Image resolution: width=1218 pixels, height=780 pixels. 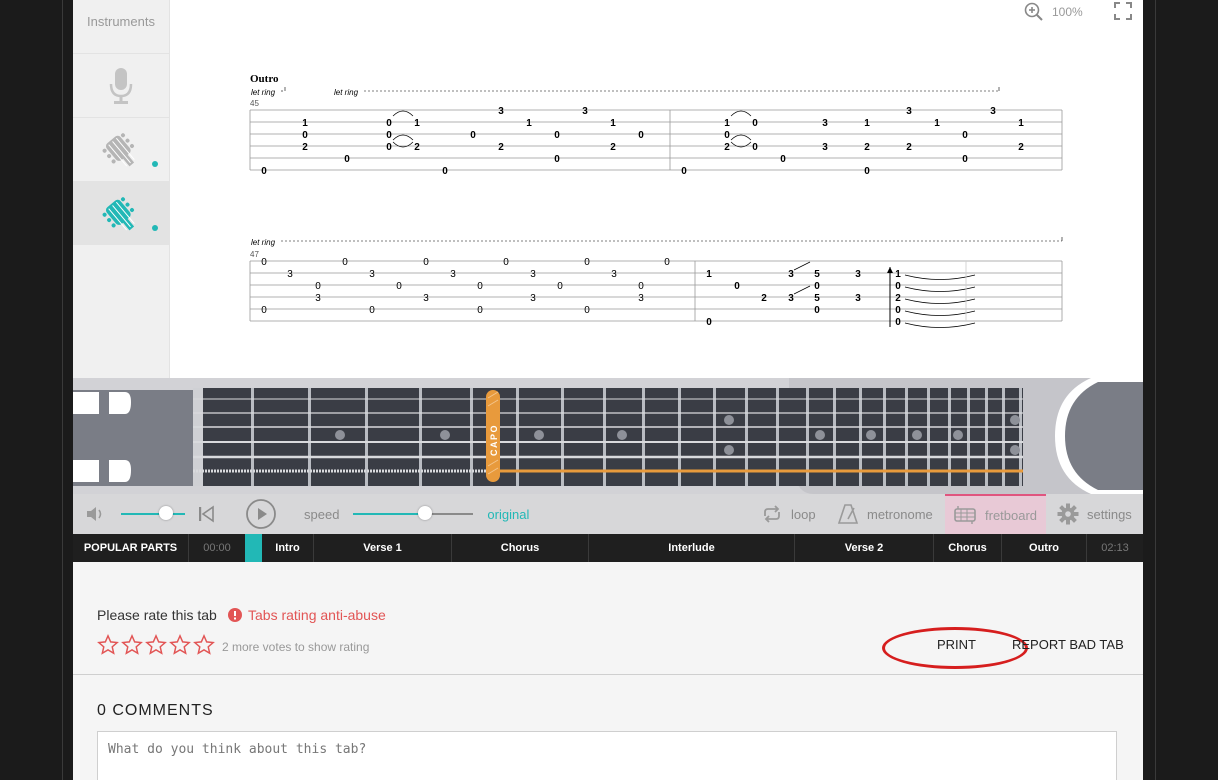 I want to click on anti-abuse-link: Tabs rating anti-abuse, so click(x=307, y=615).